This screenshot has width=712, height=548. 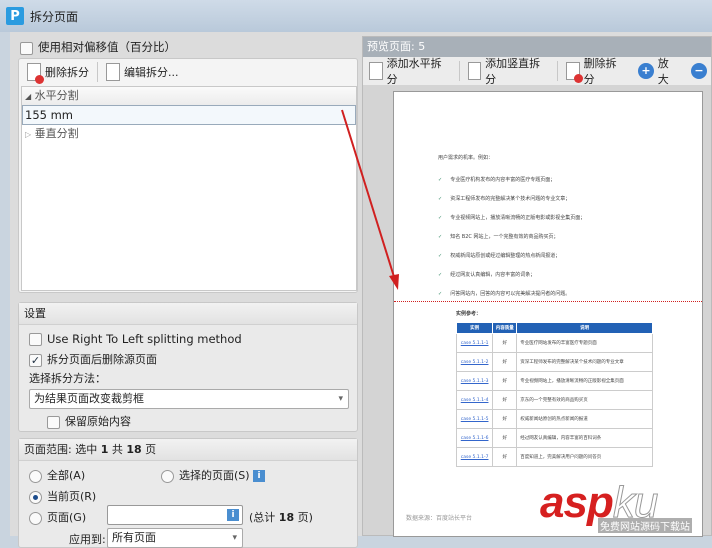 I want to click on annotation-arrow, so click(x=370, y=199).